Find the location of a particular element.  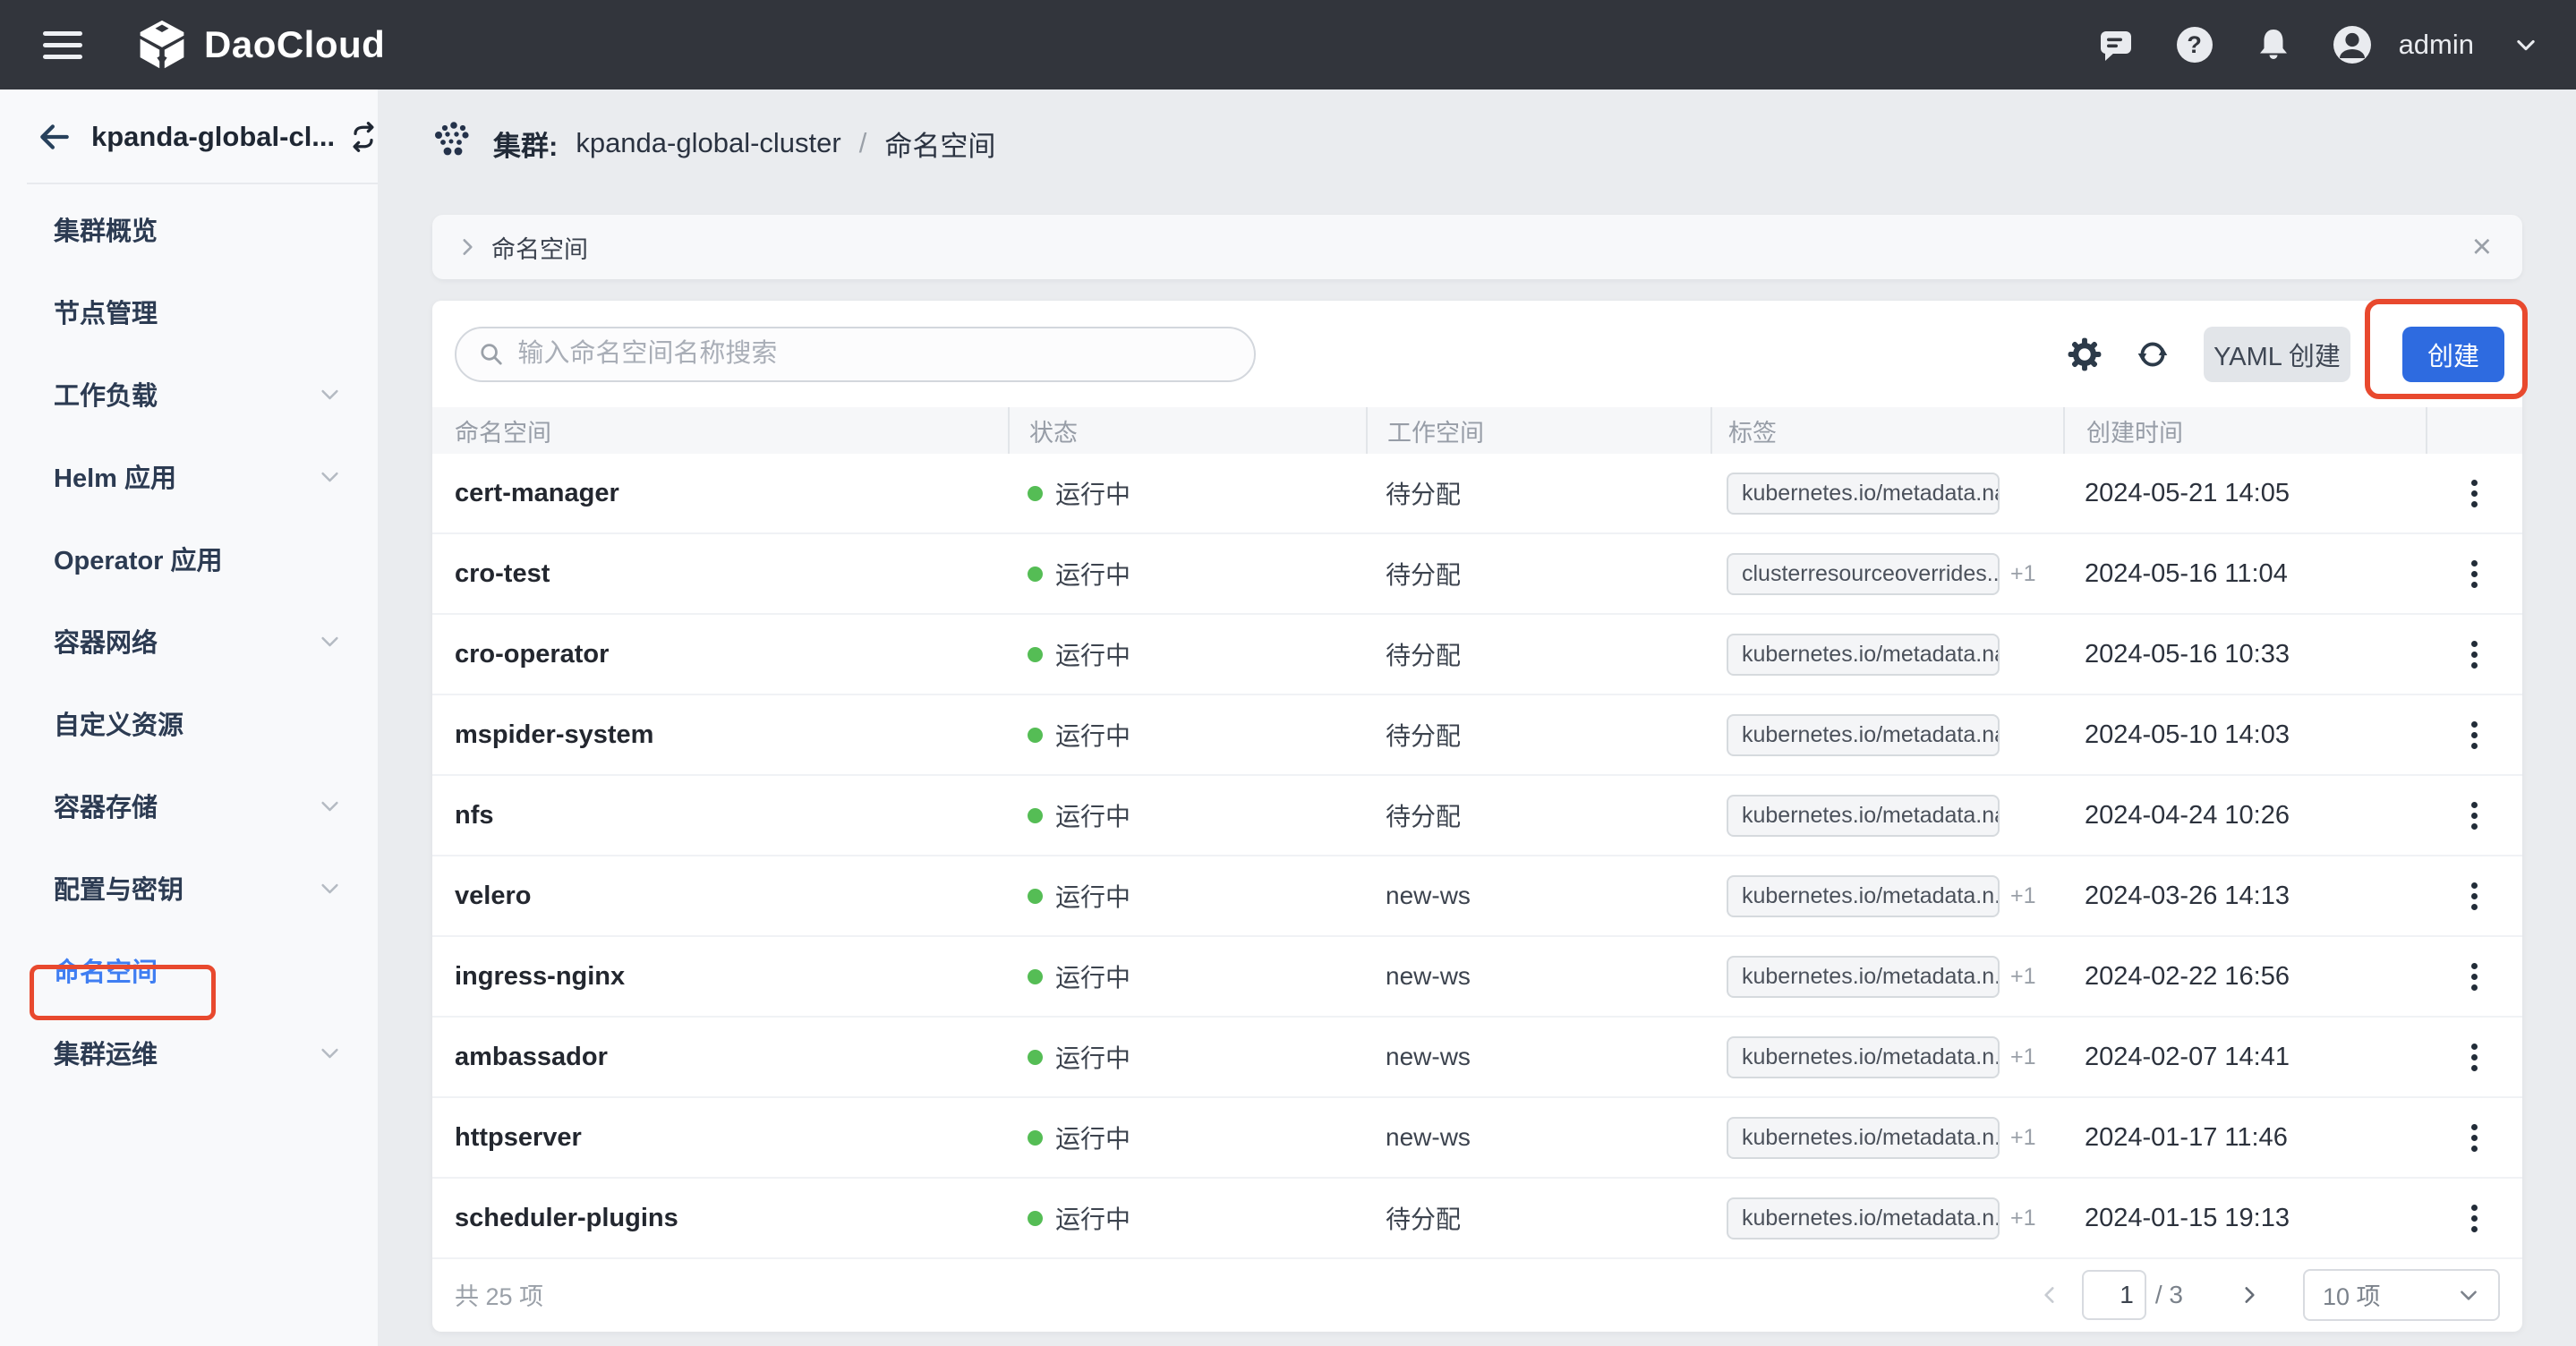

namespace-name: nfs is located at coordinates (474, 816).